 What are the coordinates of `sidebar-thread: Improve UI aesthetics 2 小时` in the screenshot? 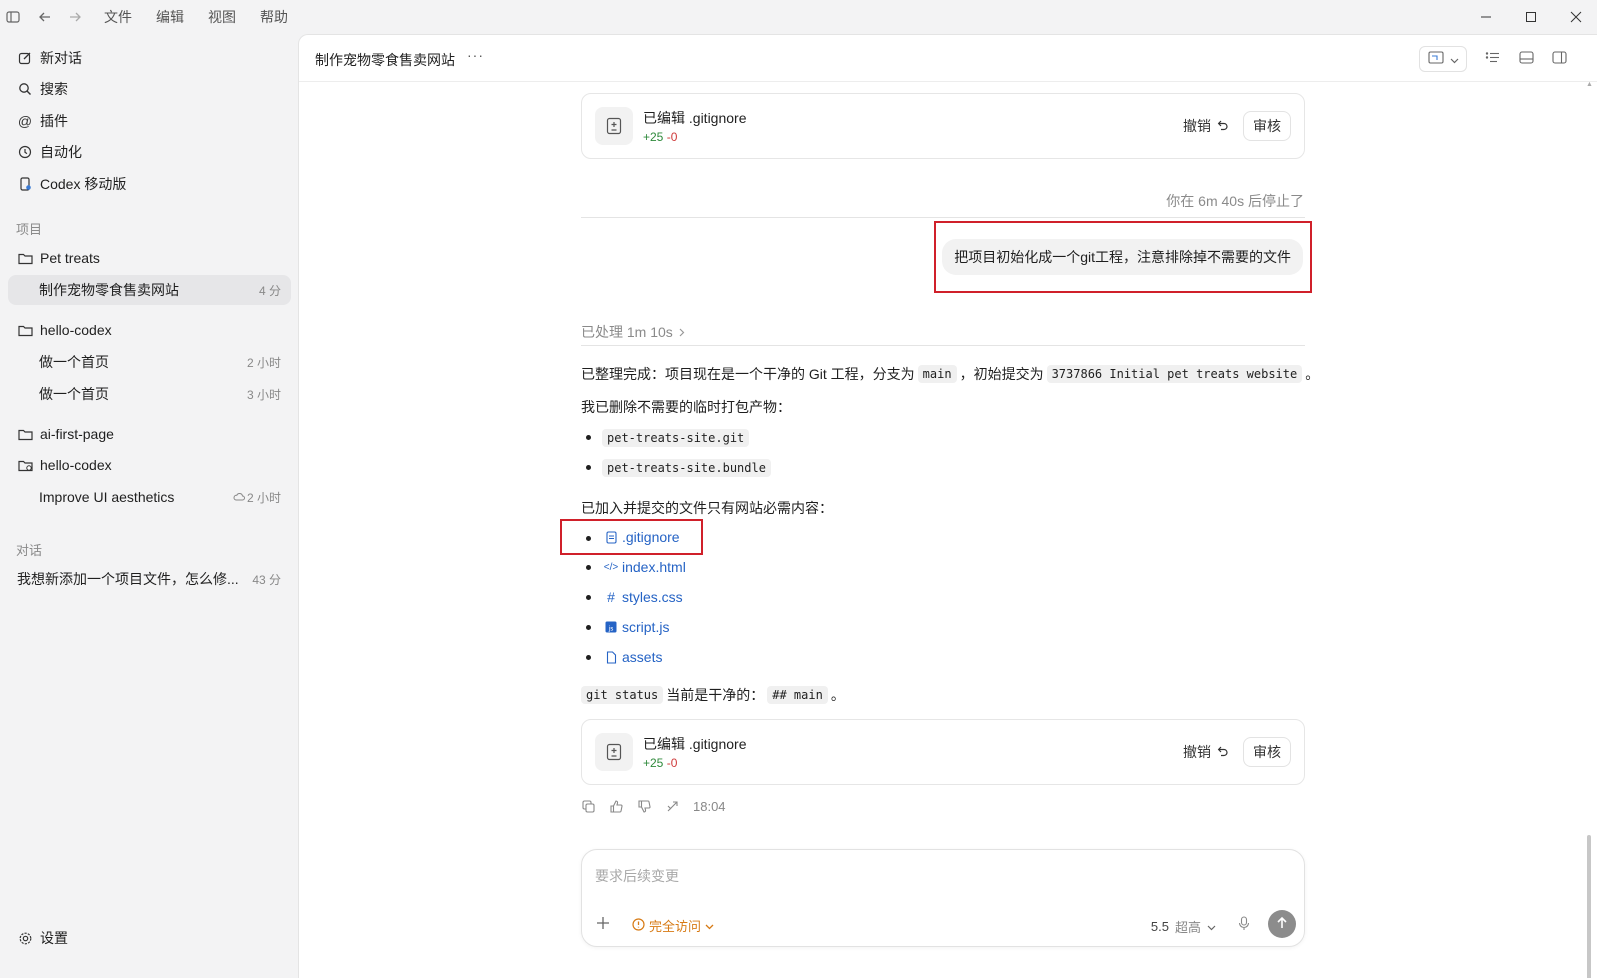 It's located at (149, 497).